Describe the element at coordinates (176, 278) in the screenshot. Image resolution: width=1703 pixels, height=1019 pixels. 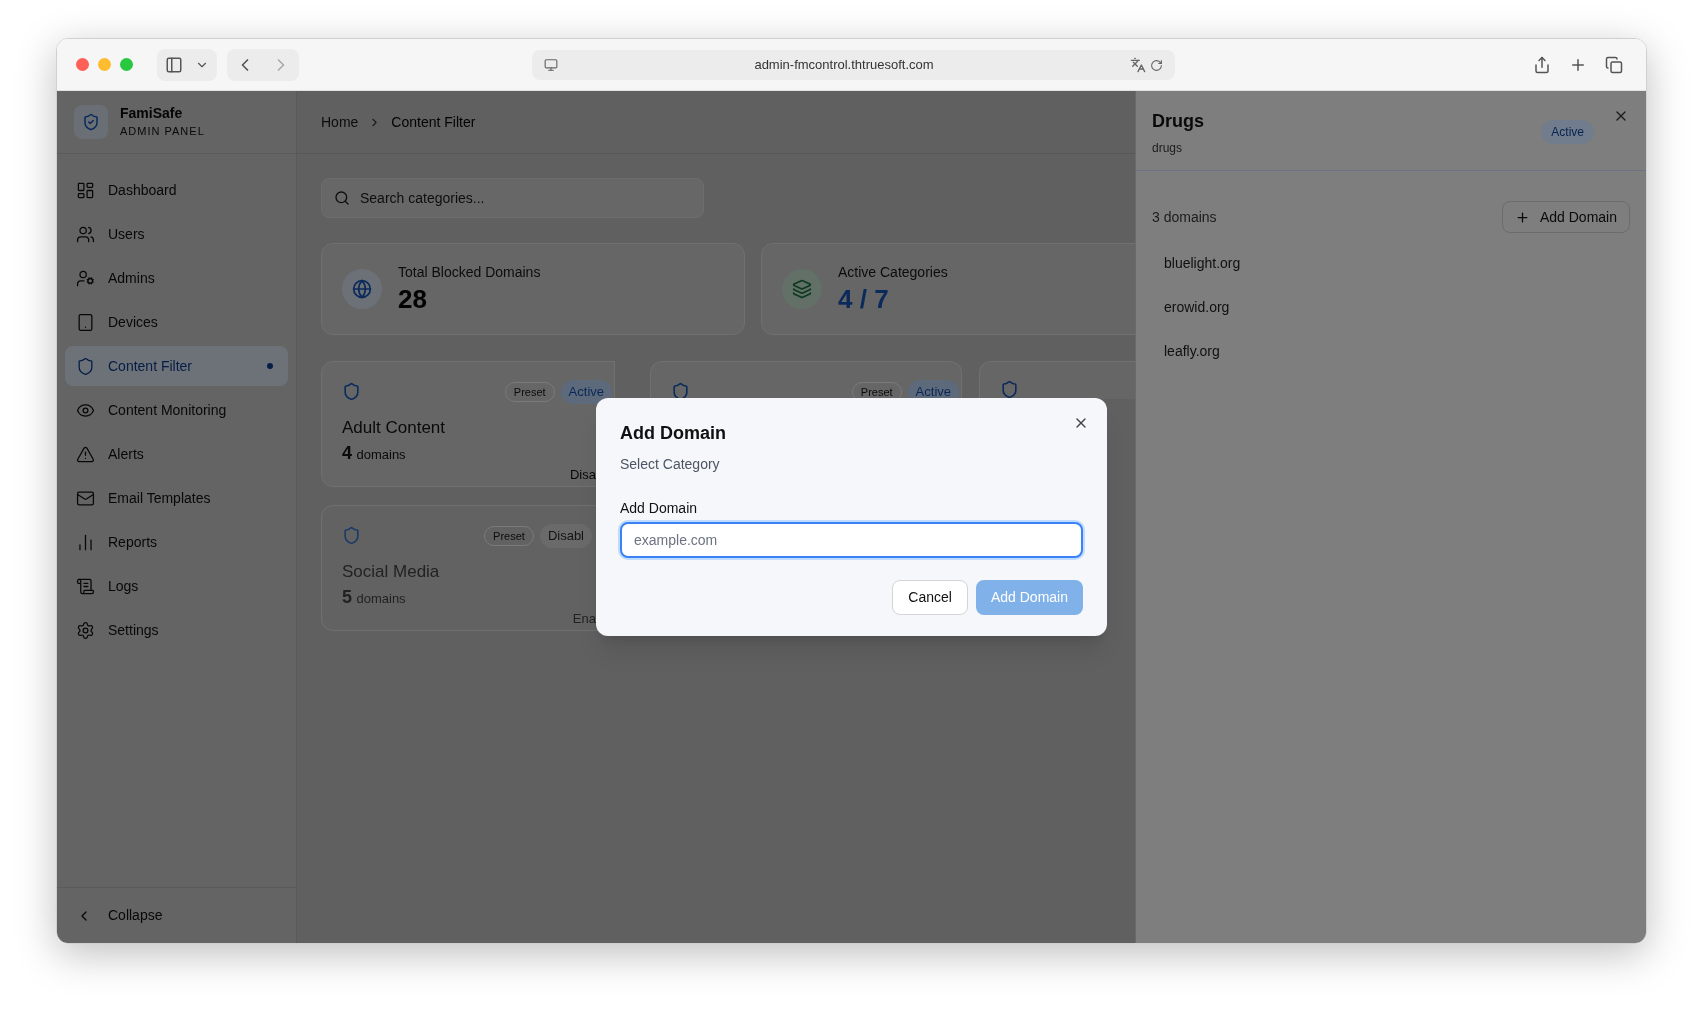
I see `sidebar-item: Admins` at that location.